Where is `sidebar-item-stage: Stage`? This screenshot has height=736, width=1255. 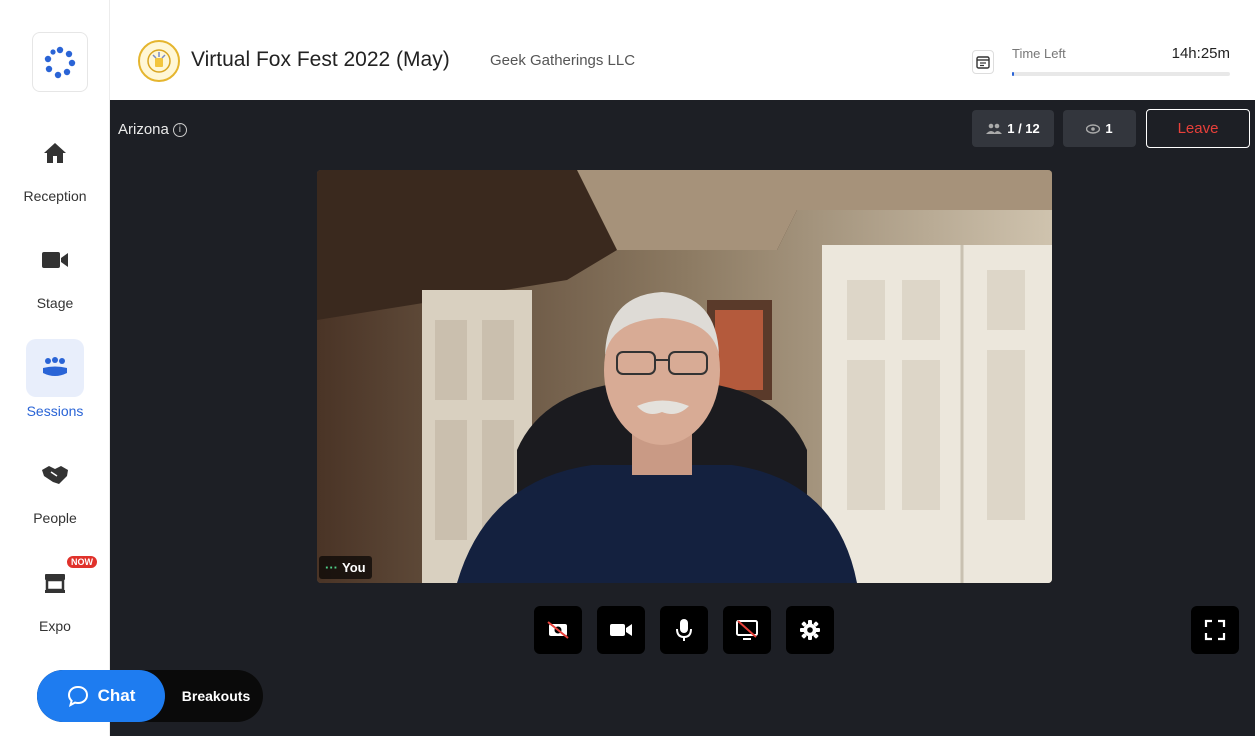 sidebar-item-stage: Stage is located at coordinates (55, 271).